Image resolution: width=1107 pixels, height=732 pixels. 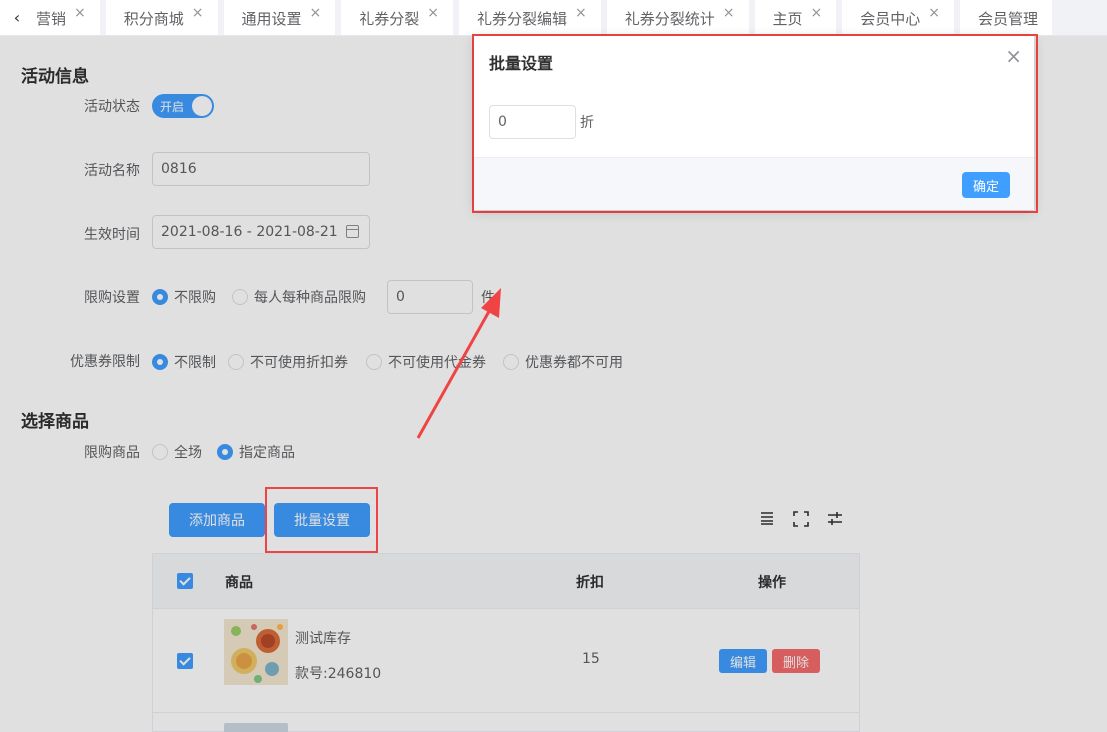 I want to click on tab-coupon-split: 礼券分裂 ×, so click(x=397, y=17).